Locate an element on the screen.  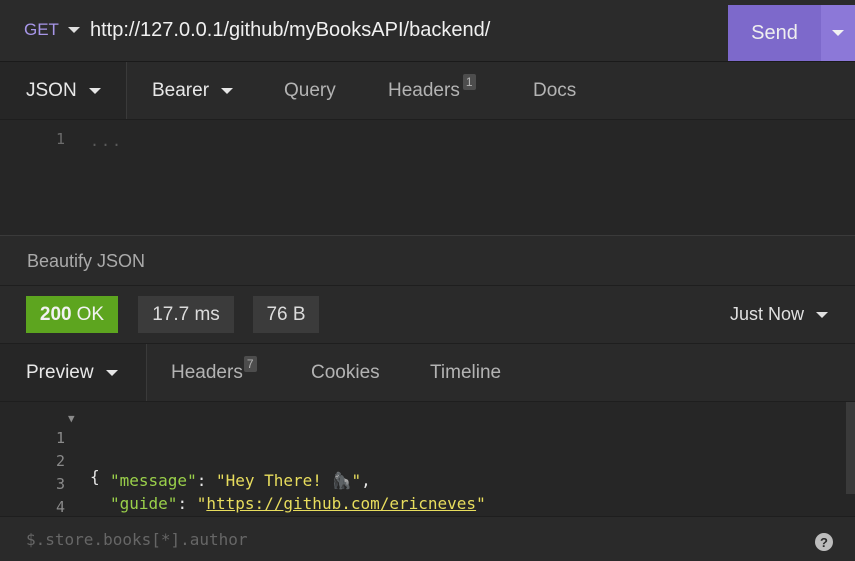
tab-preview-label: Preview is located at coordinates (60, 372).